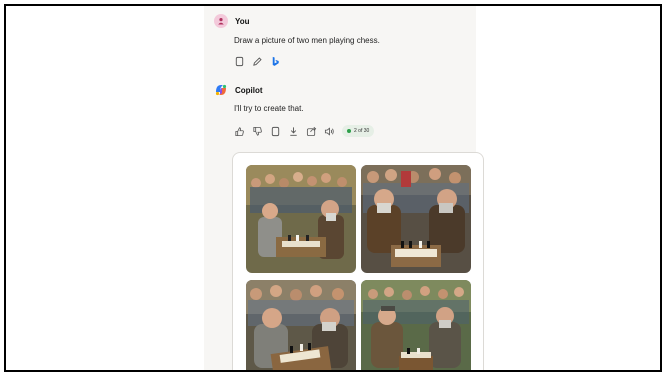  Describe the element at coordinates (304, 131) in the screenshot. I see `assistant-message-actions: 2 of 30` at that location.